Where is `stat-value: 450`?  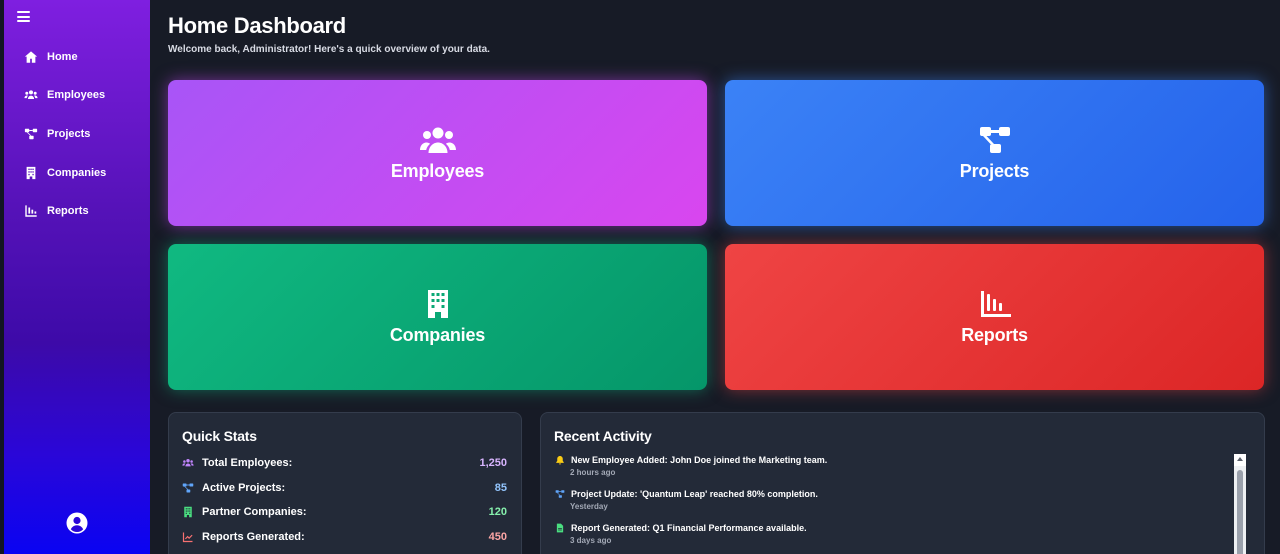 stat-value: 450 is located at coordinates (497, 537).